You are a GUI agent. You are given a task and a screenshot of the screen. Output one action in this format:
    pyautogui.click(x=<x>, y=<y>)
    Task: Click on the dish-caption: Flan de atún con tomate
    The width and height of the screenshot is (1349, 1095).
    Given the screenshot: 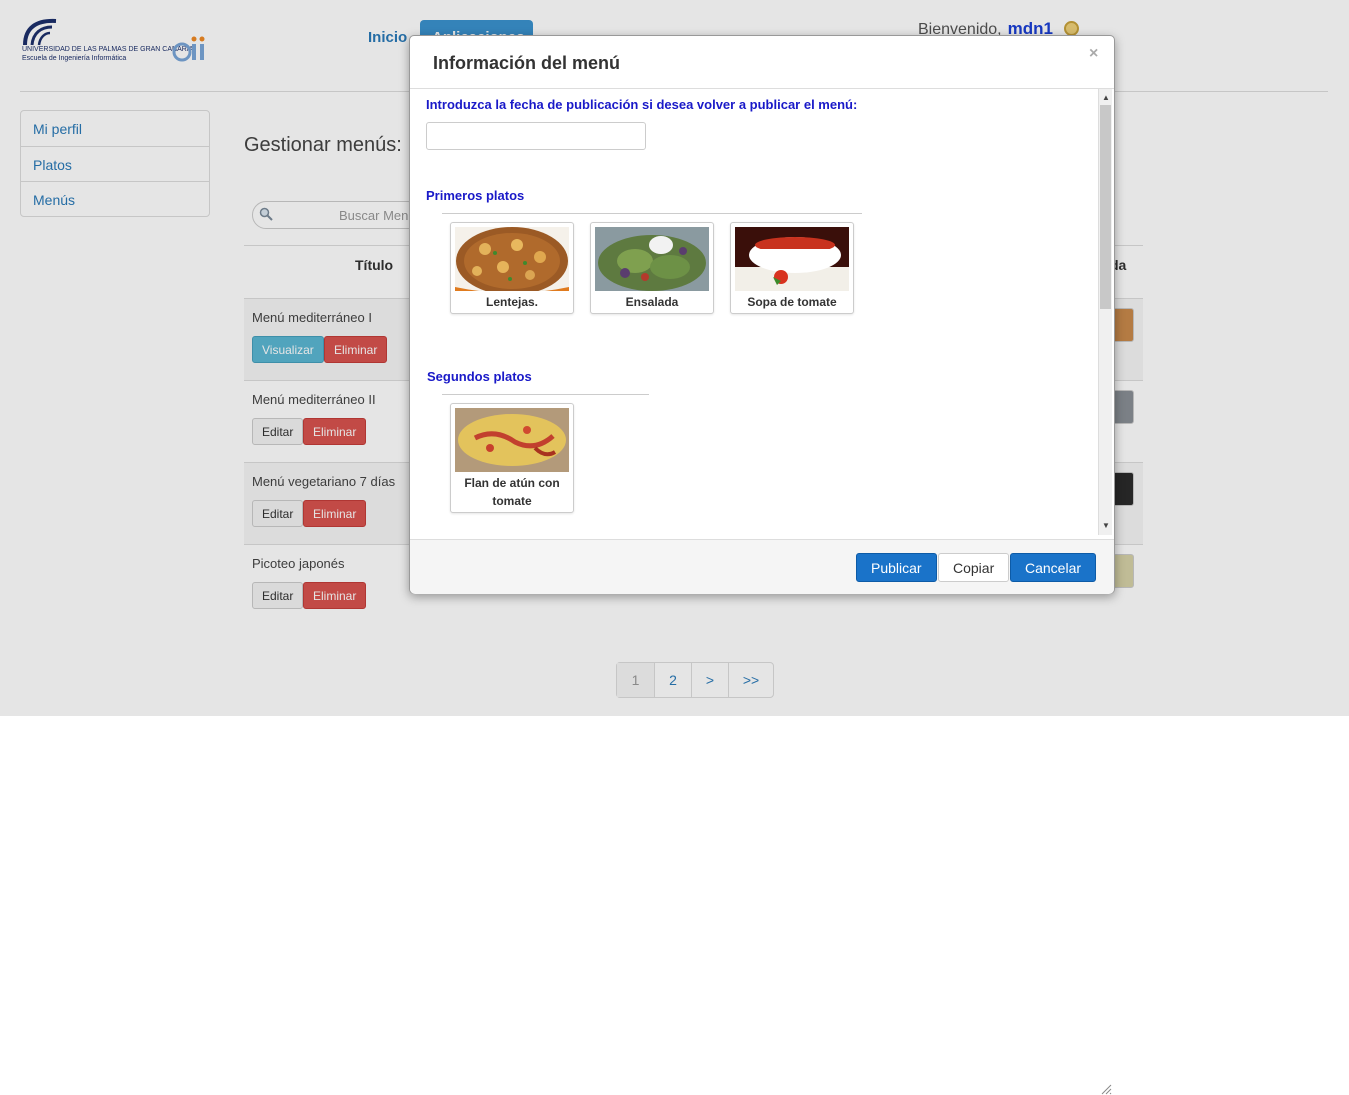 What is the action you would take?
    pyautogui.click(x=512, y=492)
    